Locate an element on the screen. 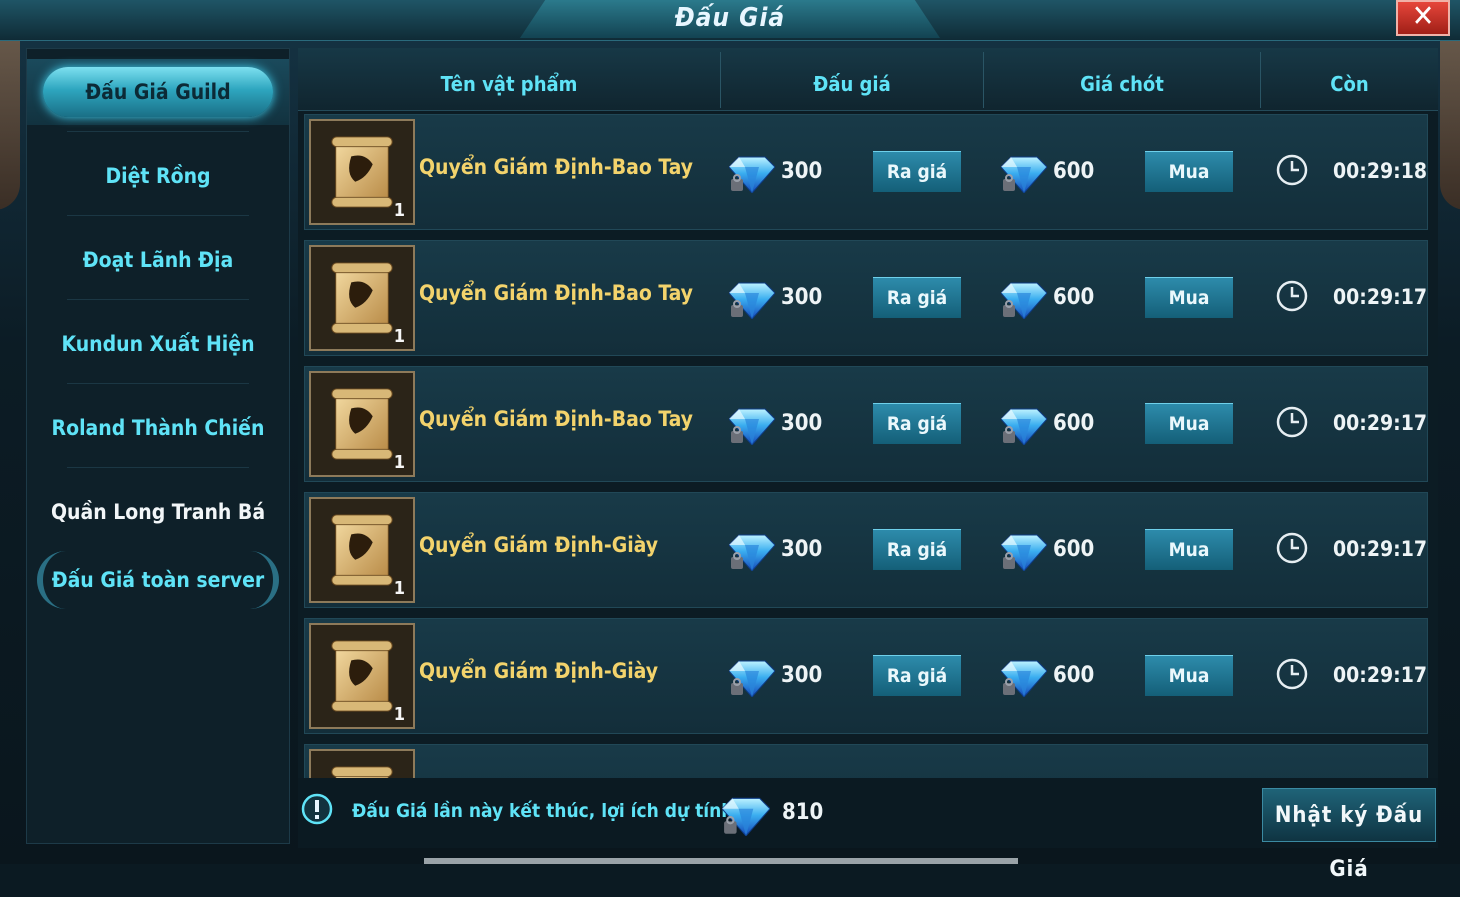 The height and width of the screenshot is (897, 1460). sidebar-item-kundun: Kundun Xuất Hiện is located at coordinates (158, 344).